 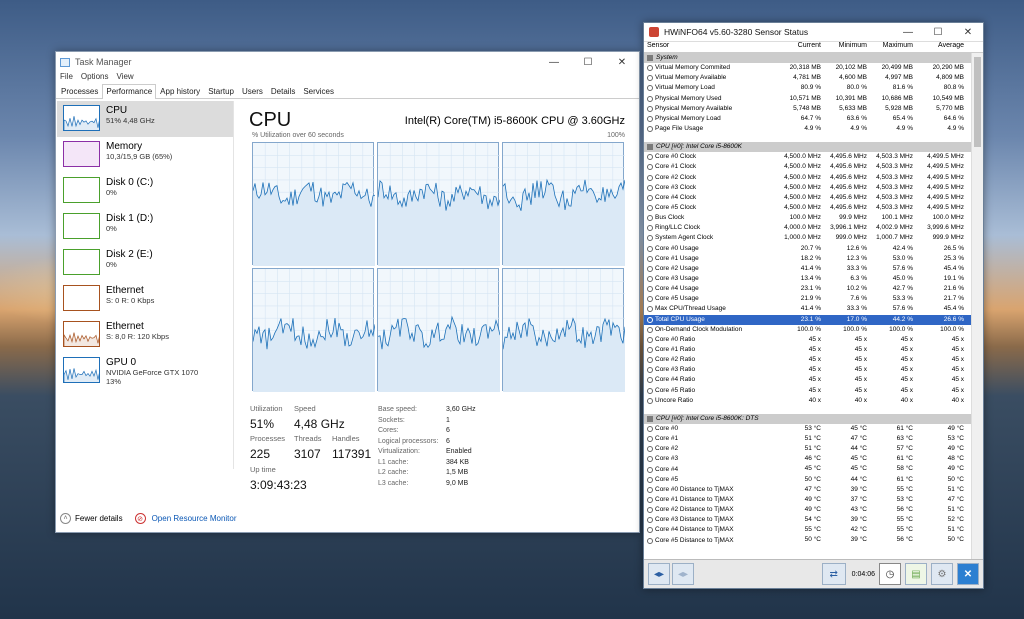 I want to click on tab-services: Services, so click(x=318, y=91).